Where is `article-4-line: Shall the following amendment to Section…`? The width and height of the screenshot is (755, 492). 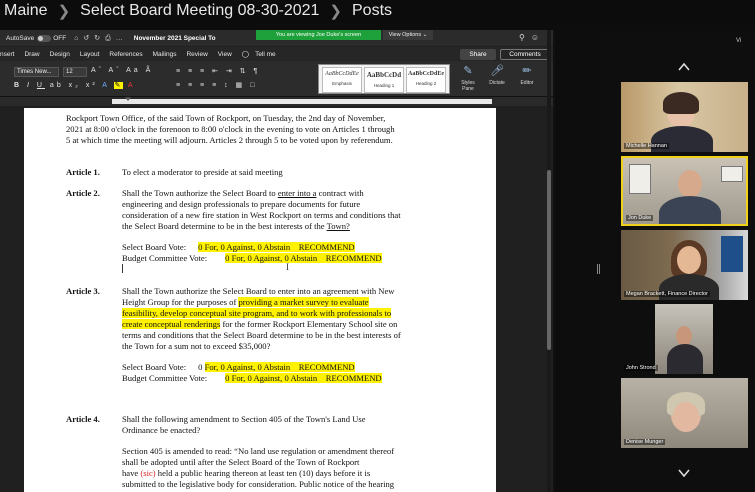 article-4-line: Shall the following amendment to Section… is located at coordinates (244, 419).